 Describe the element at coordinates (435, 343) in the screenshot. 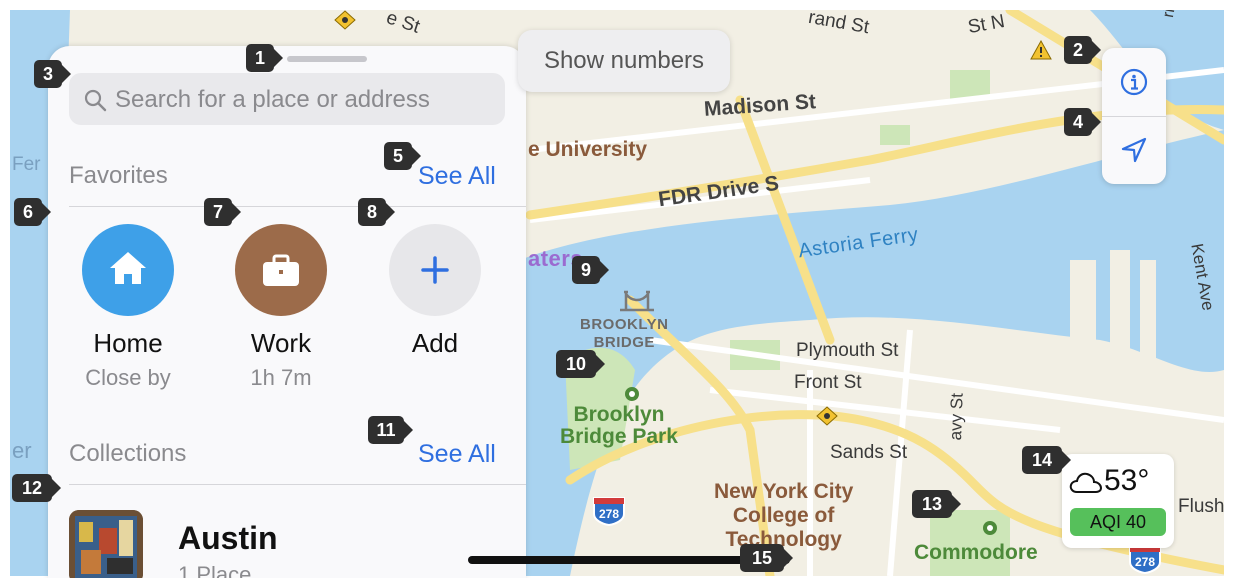

I see `favorite-add-name: Add` at that location.